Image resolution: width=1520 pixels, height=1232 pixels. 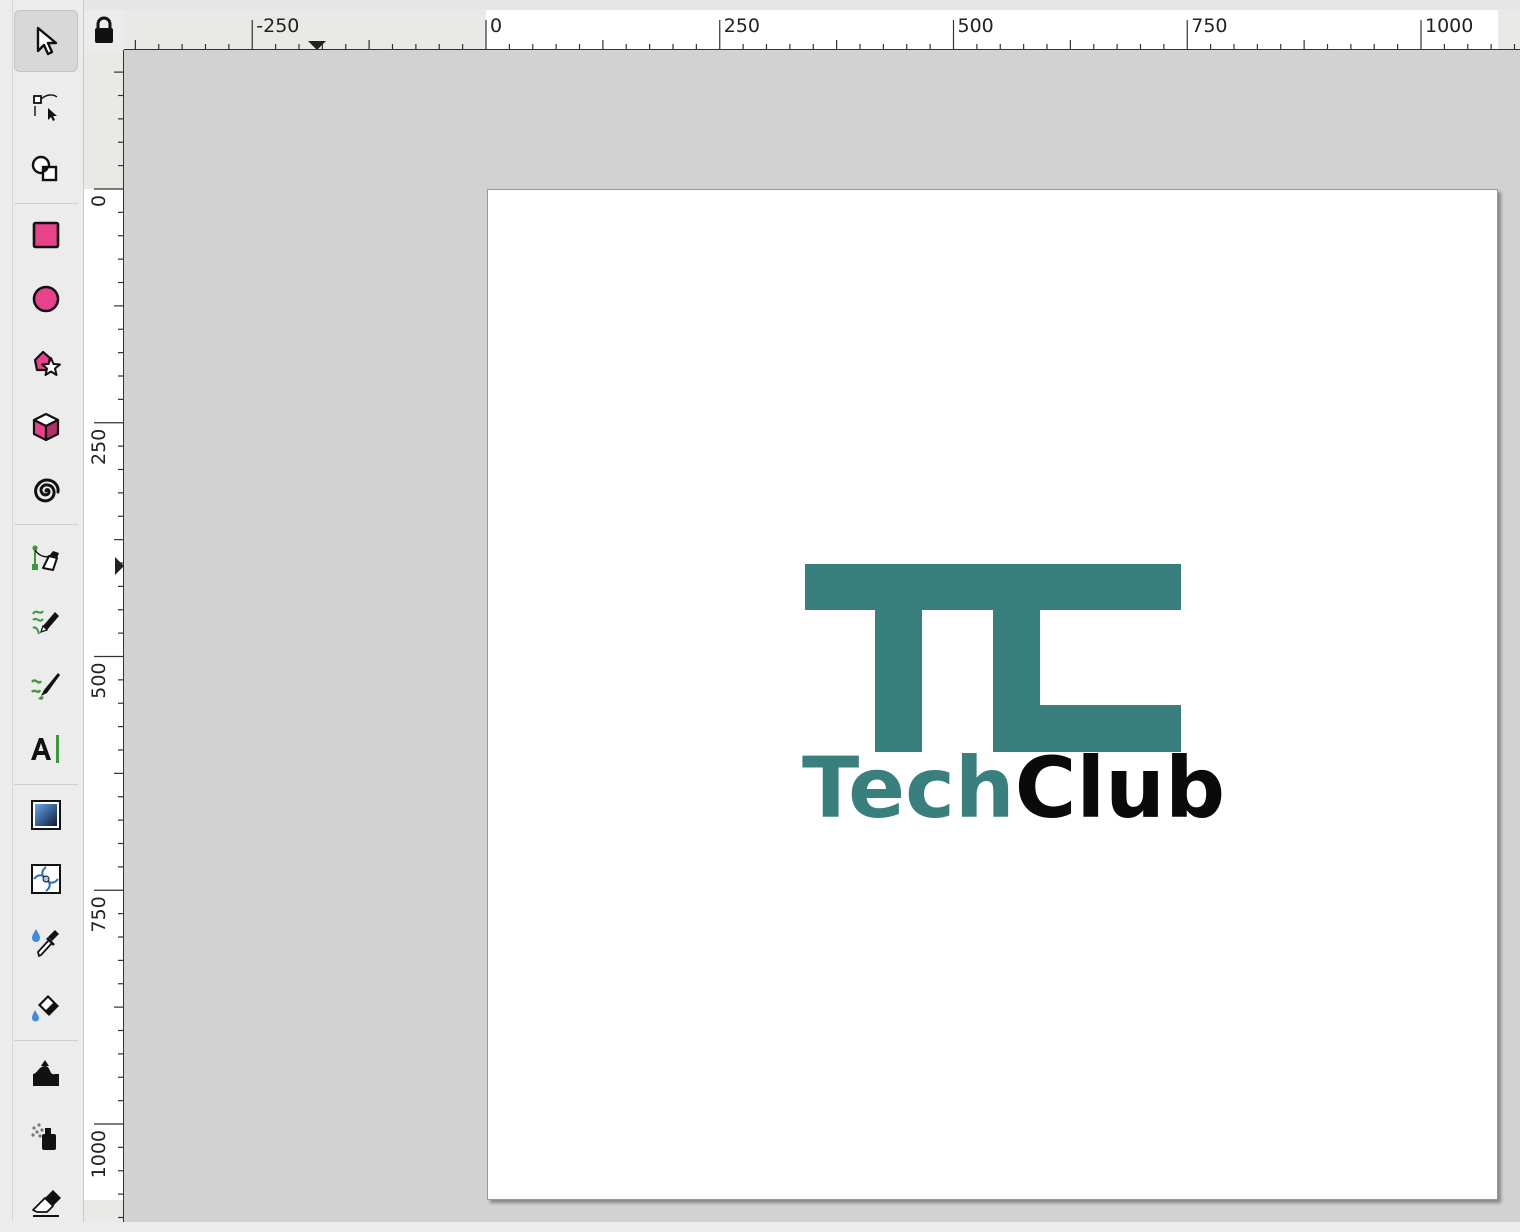 I want to click on ellipse-icon, so click(x=46, y=299).